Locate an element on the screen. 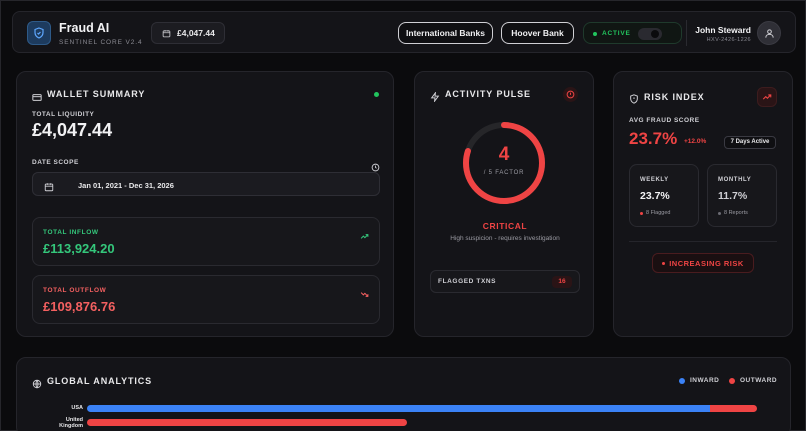 This screenshot has width=806, height=431. gauge-sub: / 5 FACTOR is located at coordinates (504, 173).